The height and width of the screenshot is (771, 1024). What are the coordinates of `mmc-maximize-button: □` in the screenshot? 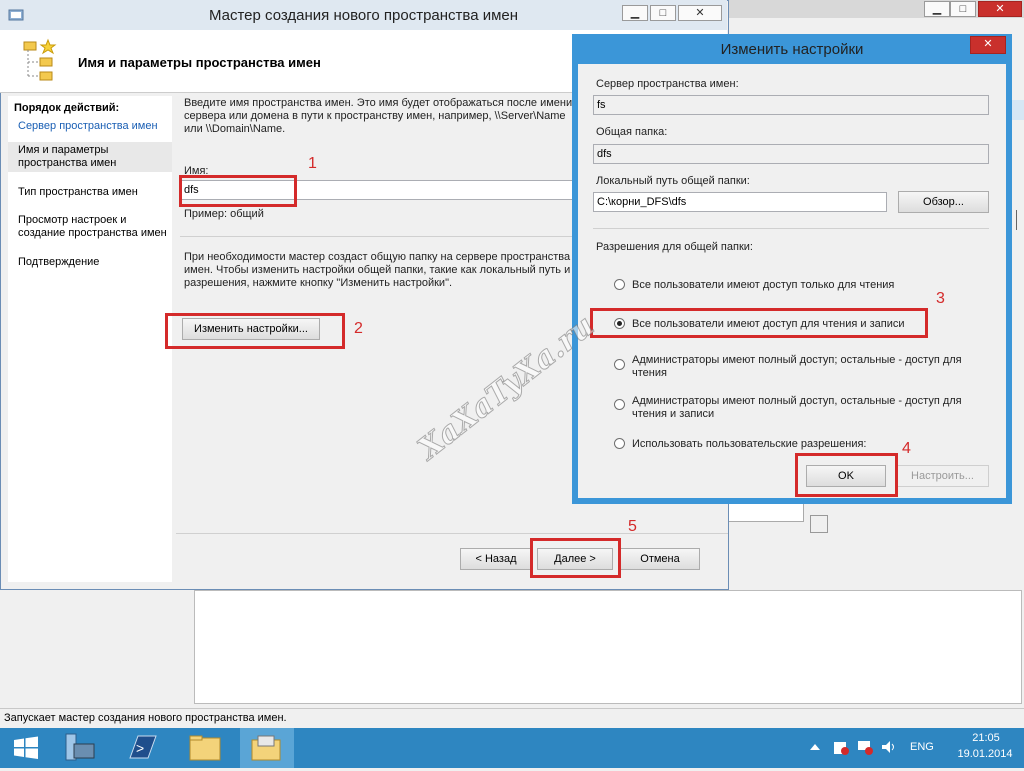 It's located at (963, 9).